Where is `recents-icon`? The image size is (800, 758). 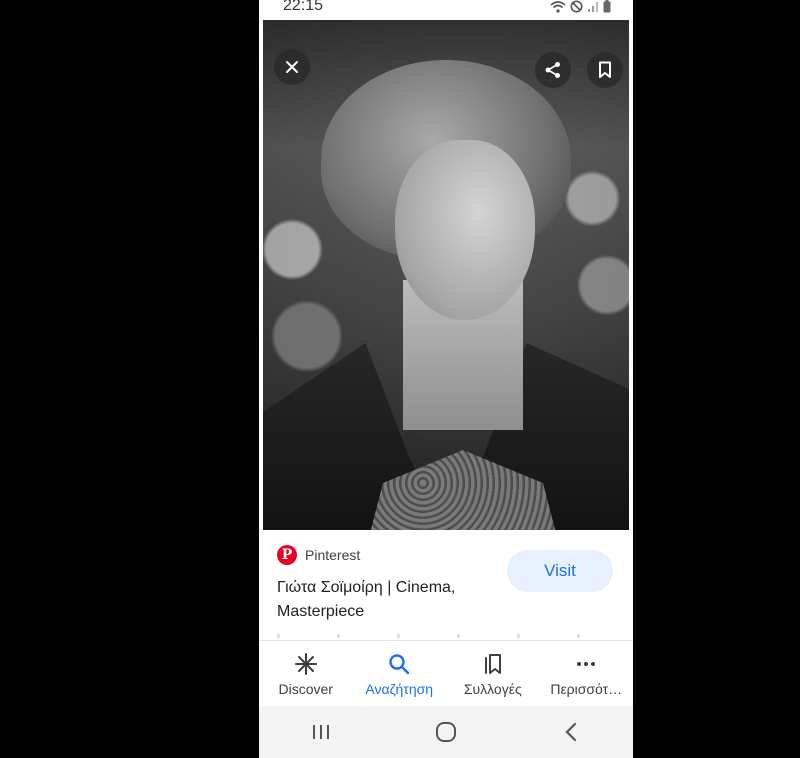
recents-icon is located at coordinates (321, 732).